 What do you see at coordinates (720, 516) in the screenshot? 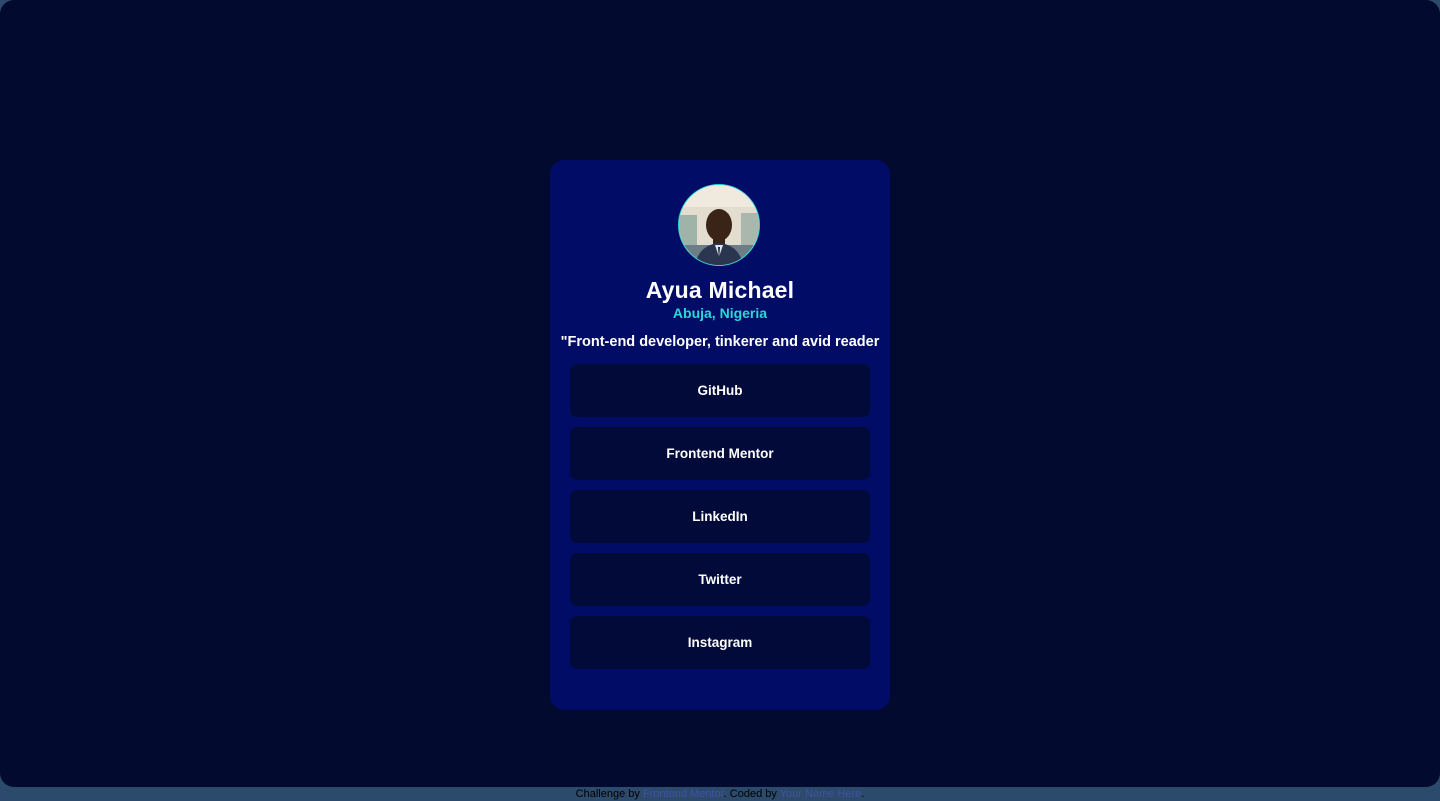
I see `linkedin-link-button: LinkedIn` at bounding box center [720, 516].